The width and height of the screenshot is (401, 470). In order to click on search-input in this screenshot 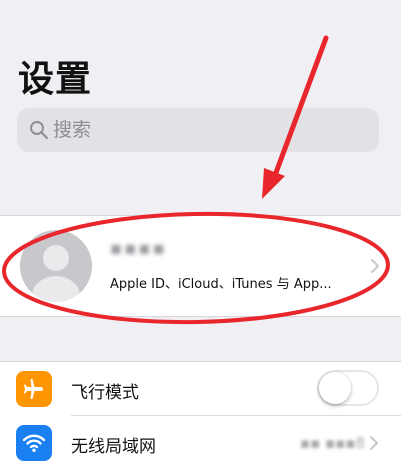, I will do `click(203, 130)`.